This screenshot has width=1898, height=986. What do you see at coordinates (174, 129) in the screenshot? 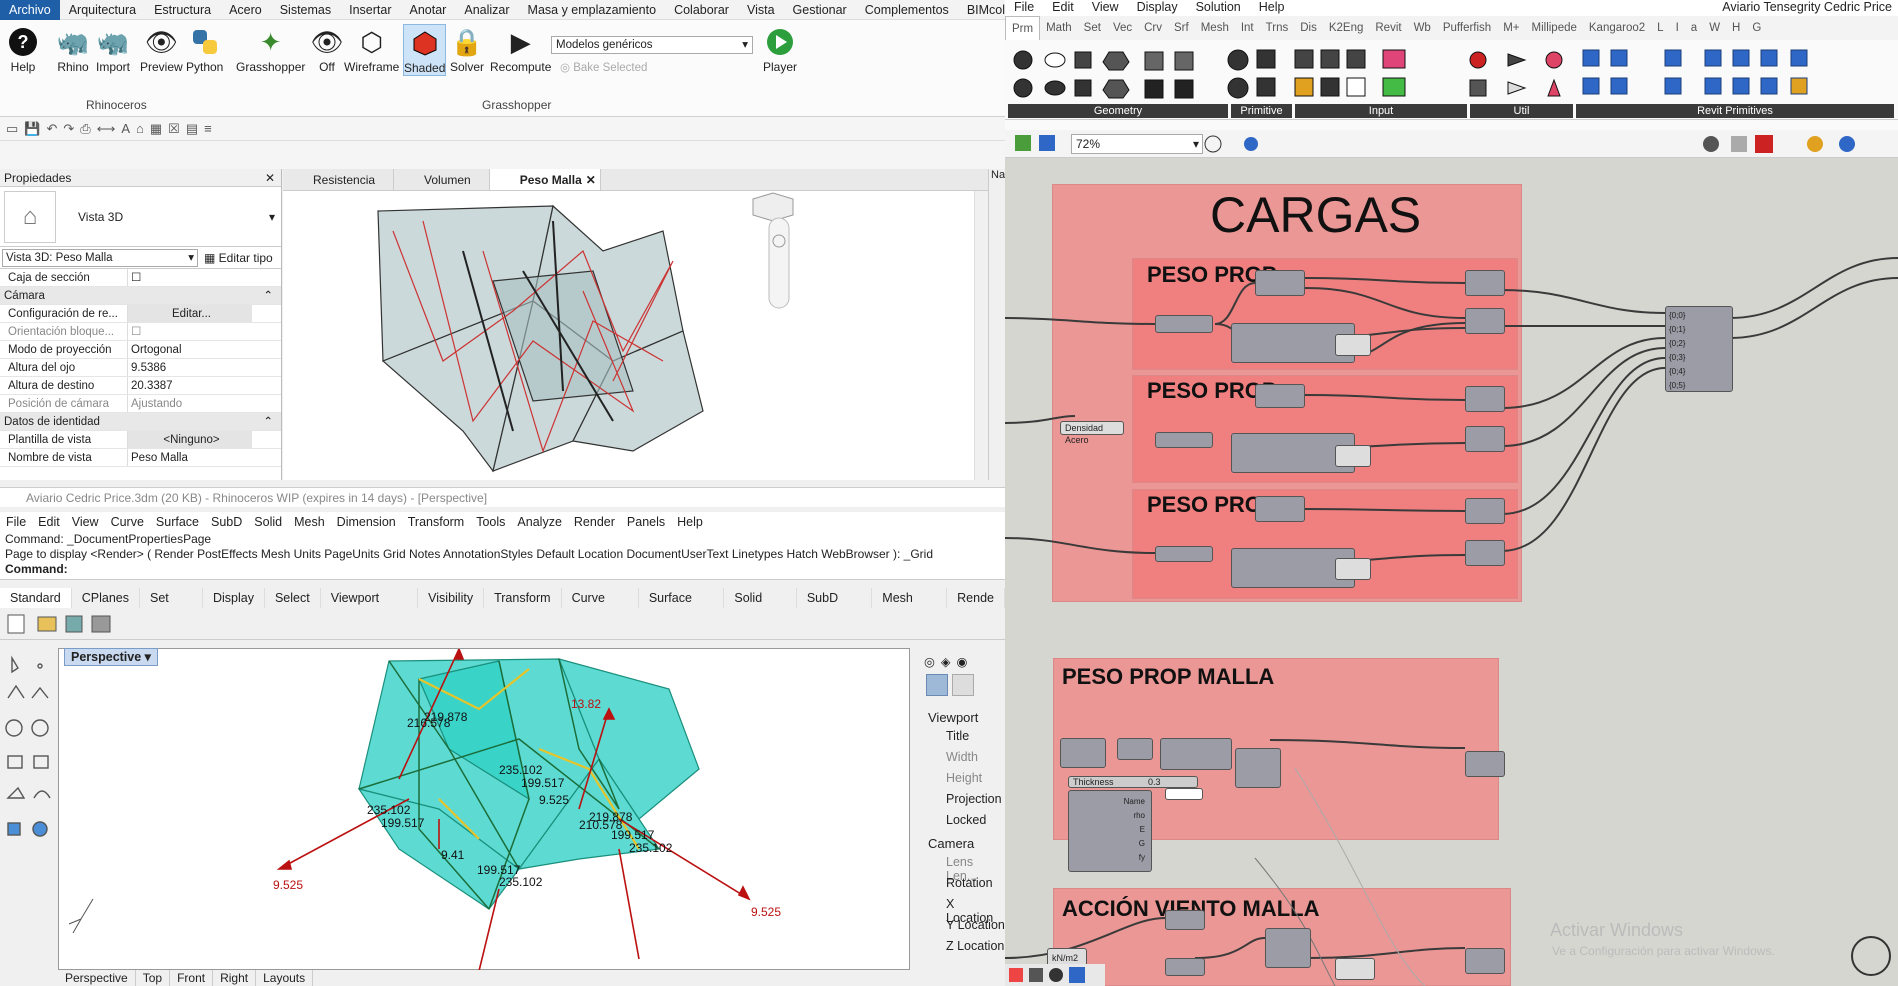
I see `close-hidden-icon: ☒` at bounding box center [174, 129].